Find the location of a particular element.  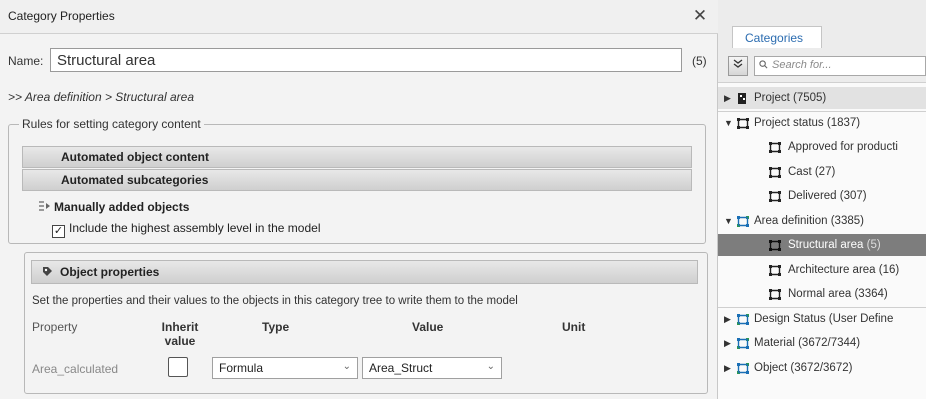

column-property: Property is located at coordinates (55, 327).